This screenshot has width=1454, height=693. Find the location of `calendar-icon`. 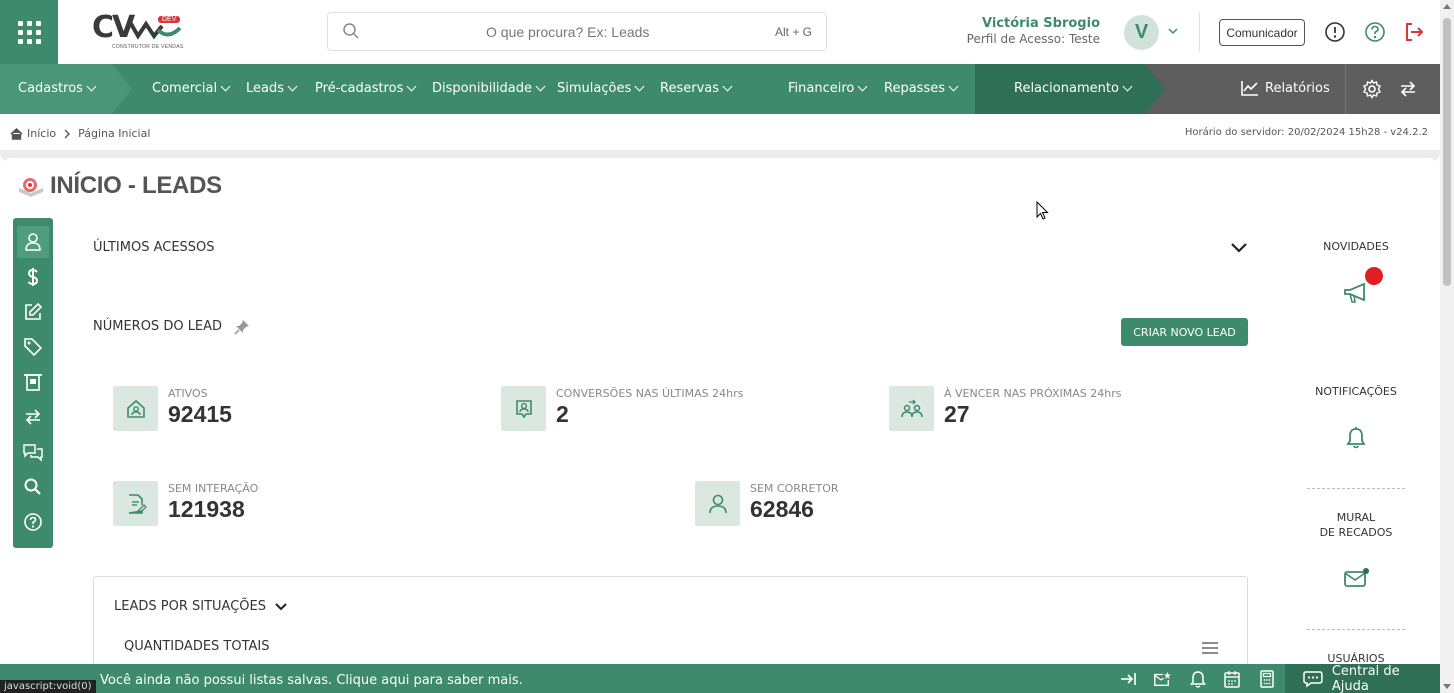

calendar-icon is located at coordinates (1232, 679).